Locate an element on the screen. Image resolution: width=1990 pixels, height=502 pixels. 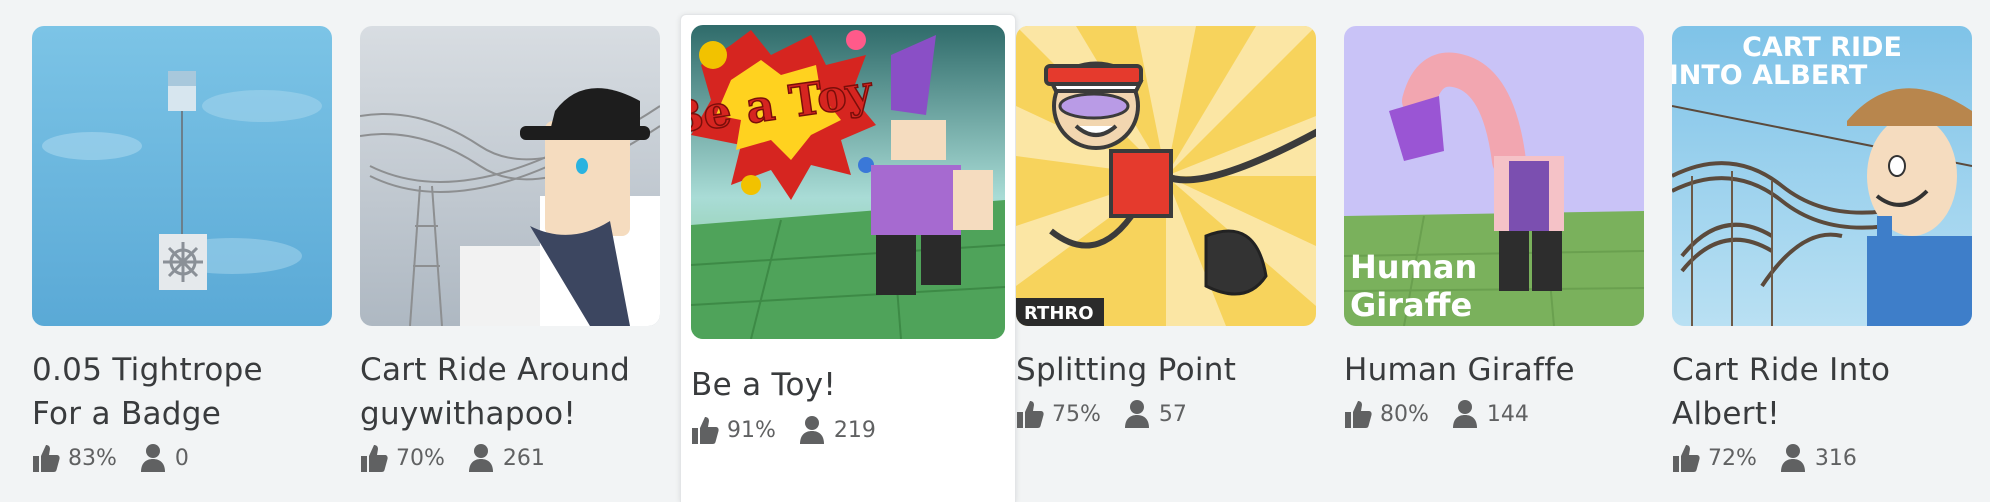
rating-value: 72% is located at coordinates (1732, 458).